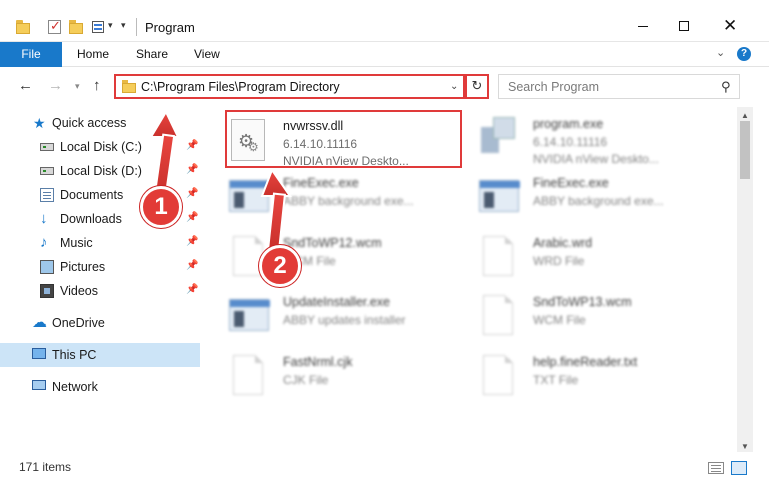  Describe the element at coordinates (729, 26) in the screenshot. I see `close-button: ✕` at that location.